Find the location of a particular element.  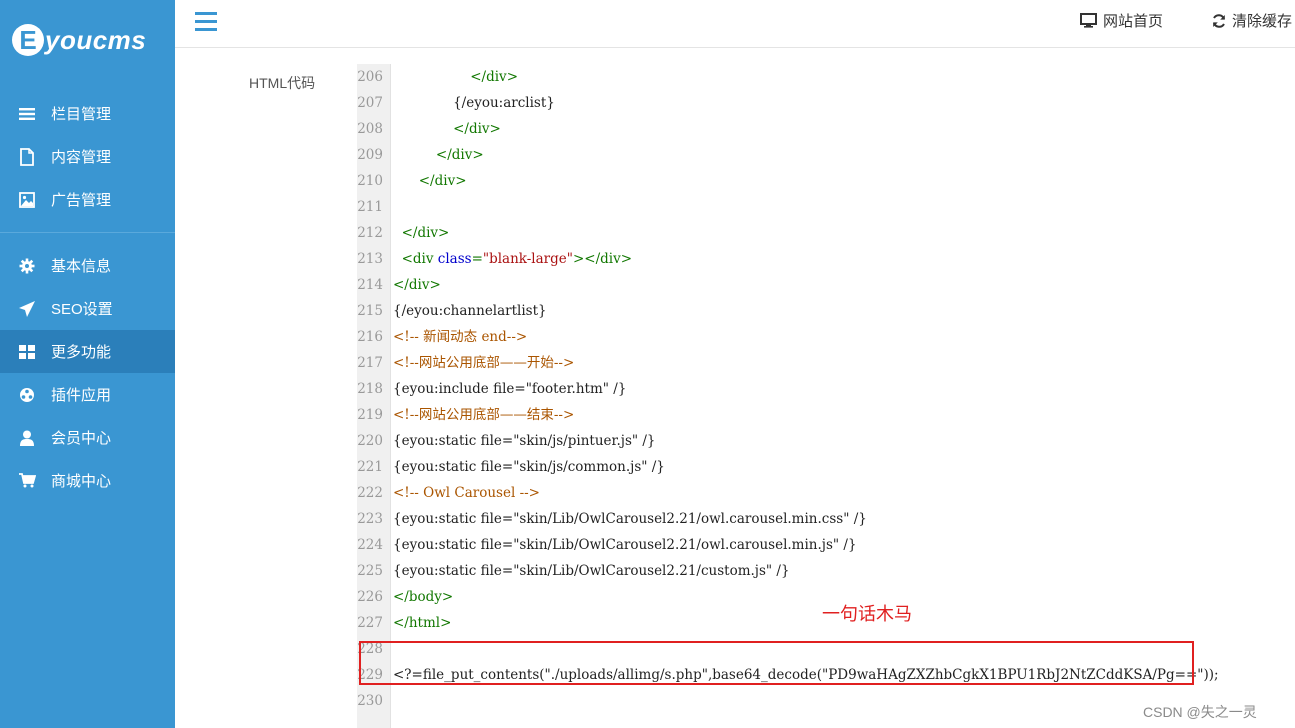

line-number: 220 is located at coordinates (370, 441).